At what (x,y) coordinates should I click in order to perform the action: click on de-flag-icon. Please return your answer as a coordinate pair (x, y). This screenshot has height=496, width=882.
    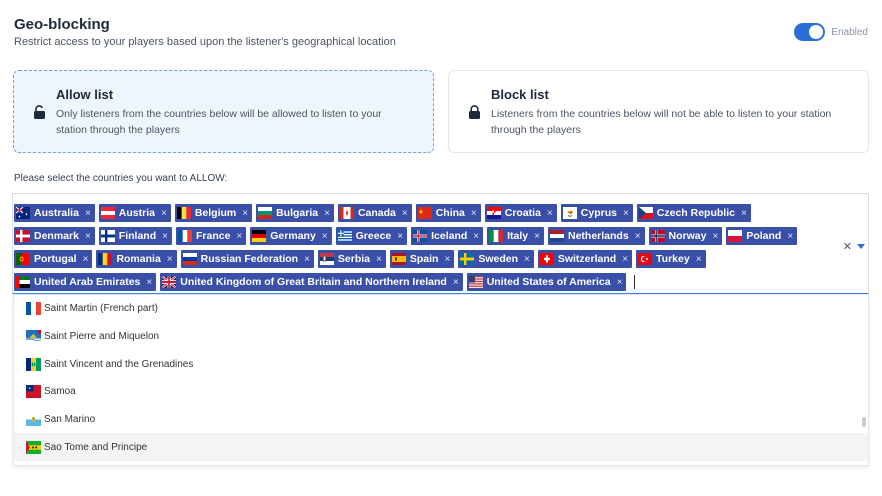
    Looking at the image, I should click on (259, 236).